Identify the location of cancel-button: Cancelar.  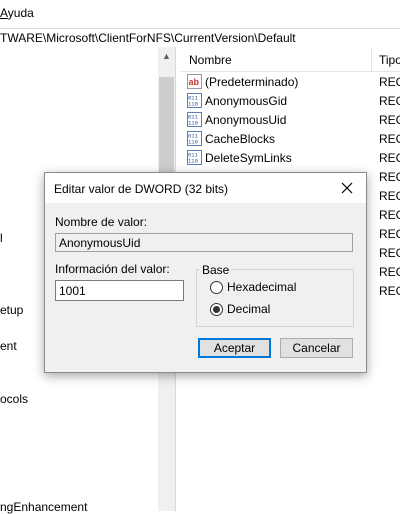
(316, 348).